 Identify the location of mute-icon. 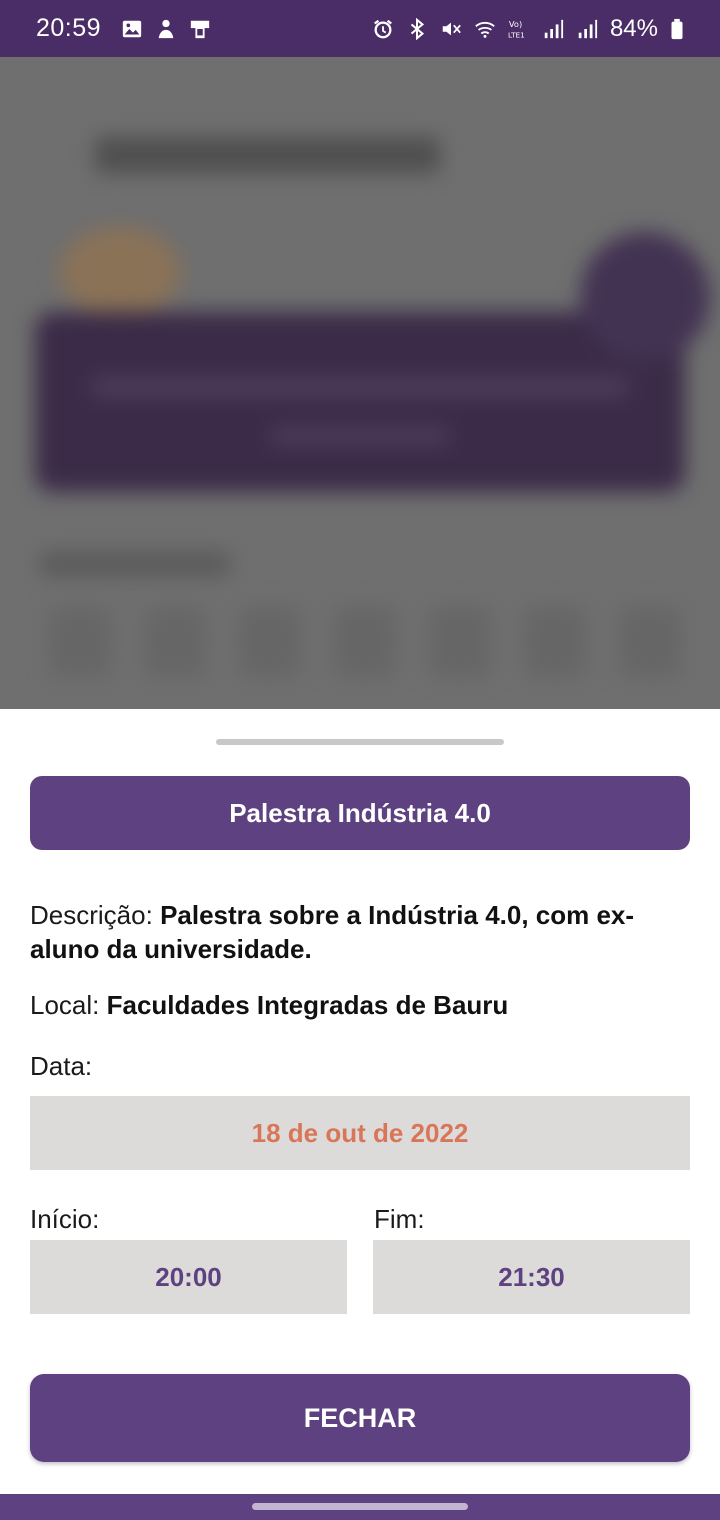
(451, 29).